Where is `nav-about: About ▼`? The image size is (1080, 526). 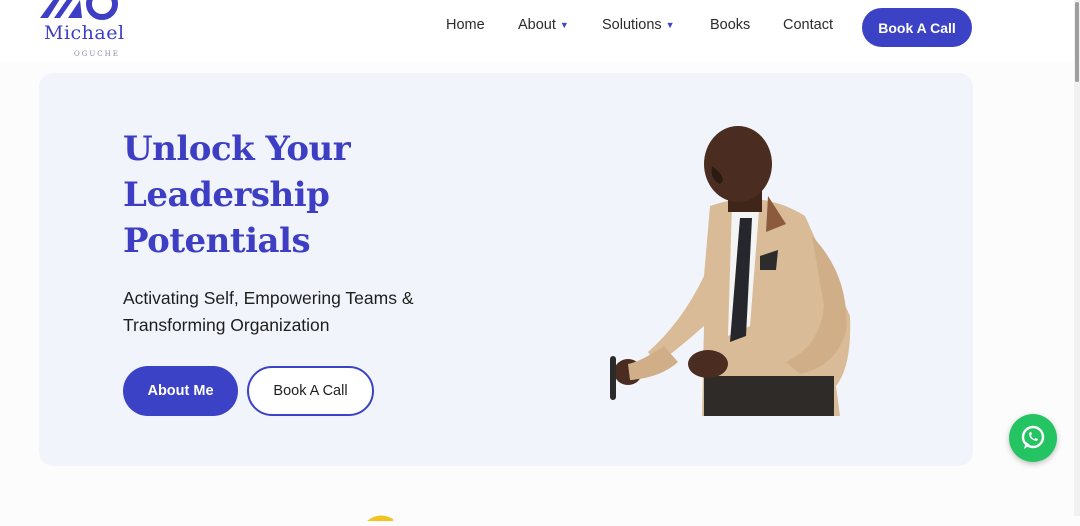
nav-about: About ▼ is located at coordinates (543, 25).